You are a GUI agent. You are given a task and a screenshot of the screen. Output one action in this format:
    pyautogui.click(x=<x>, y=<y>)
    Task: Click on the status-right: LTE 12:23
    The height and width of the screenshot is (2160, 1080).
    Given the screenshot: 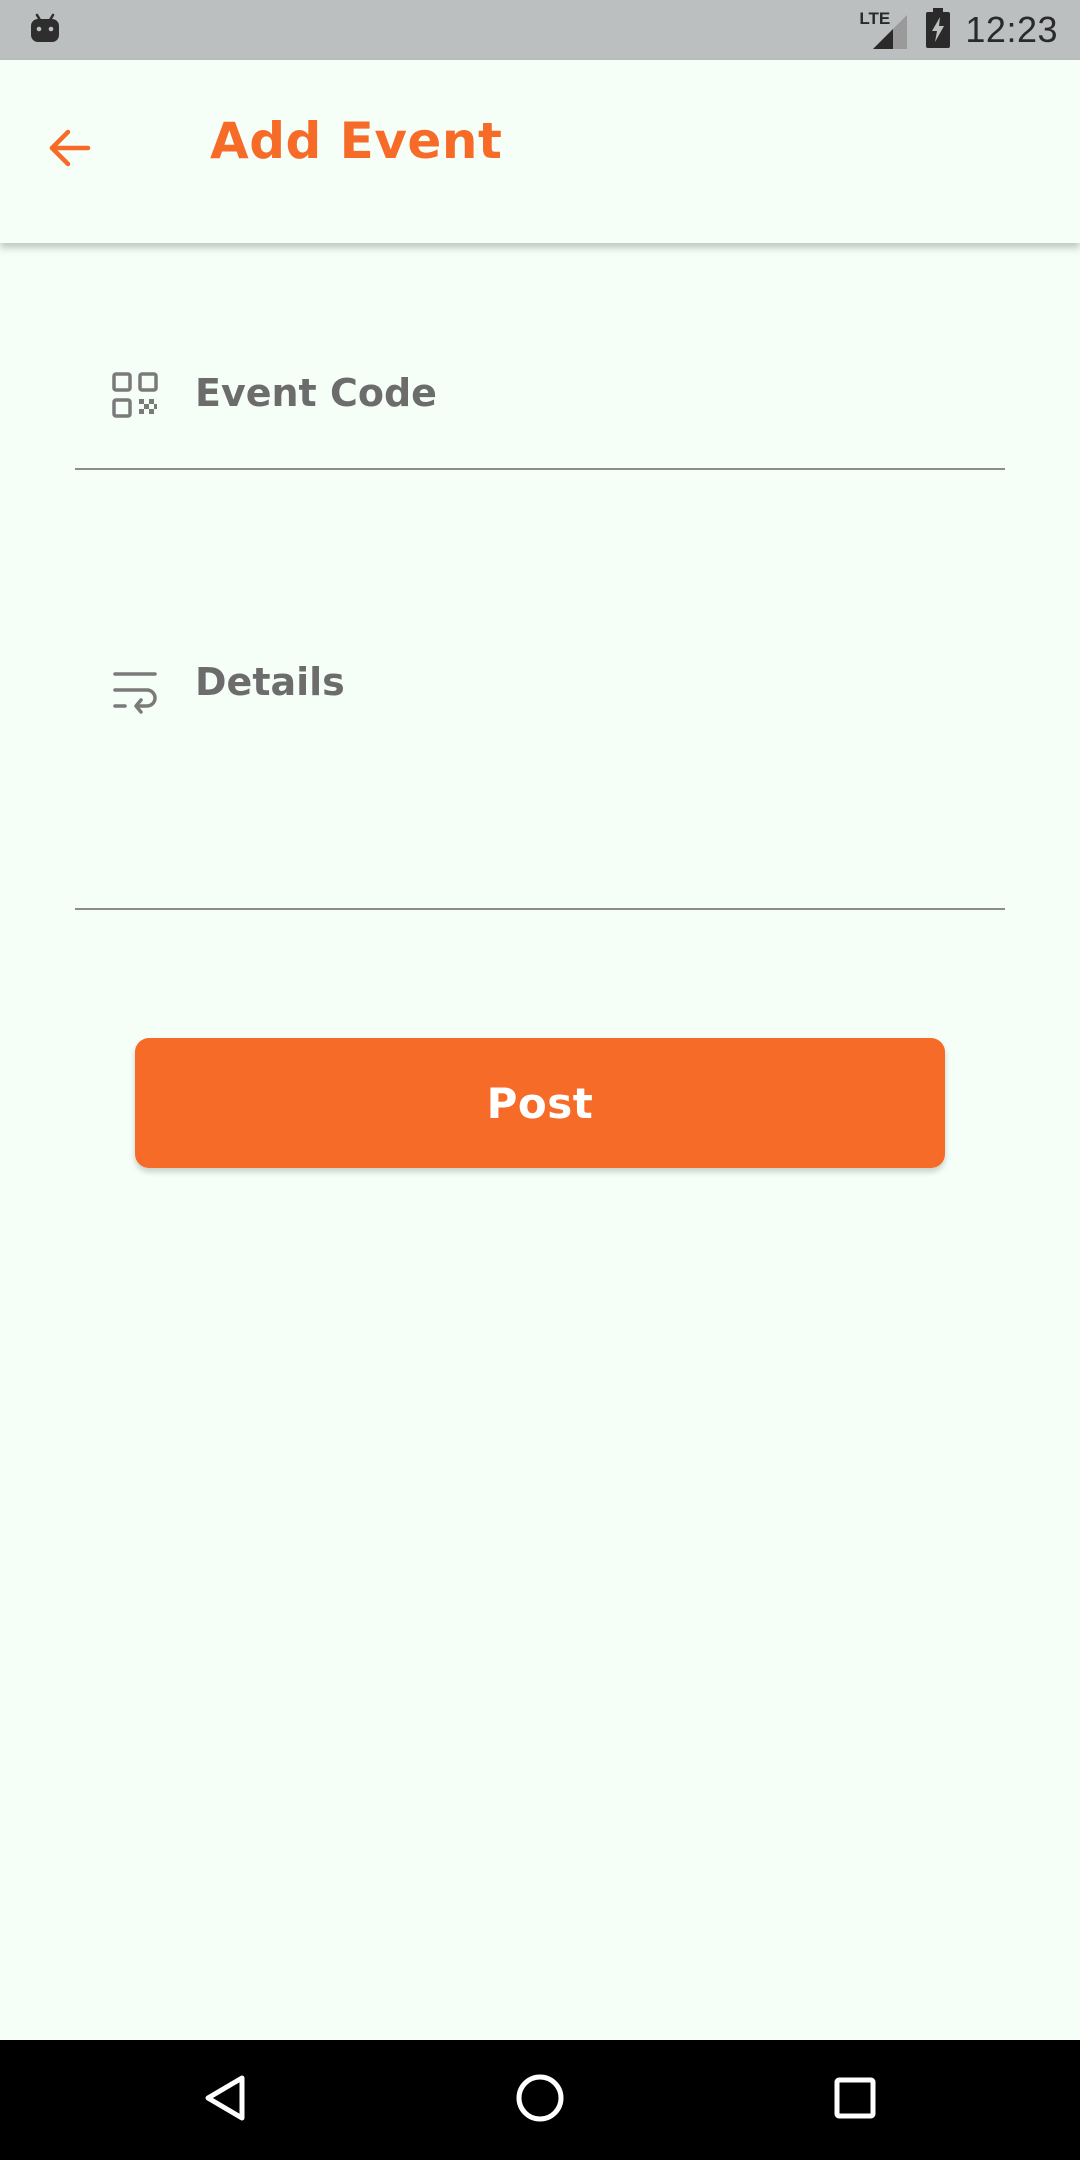 What is the action you would take?
    pyautogui.click(x=958, y=30)
    